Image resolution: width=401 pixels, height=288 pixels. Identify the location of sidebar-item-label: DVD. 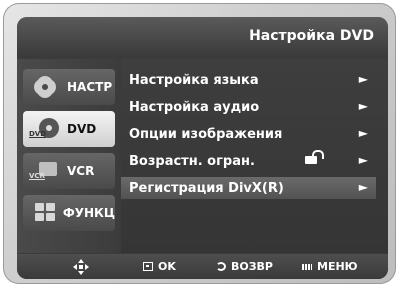
(82, 129).